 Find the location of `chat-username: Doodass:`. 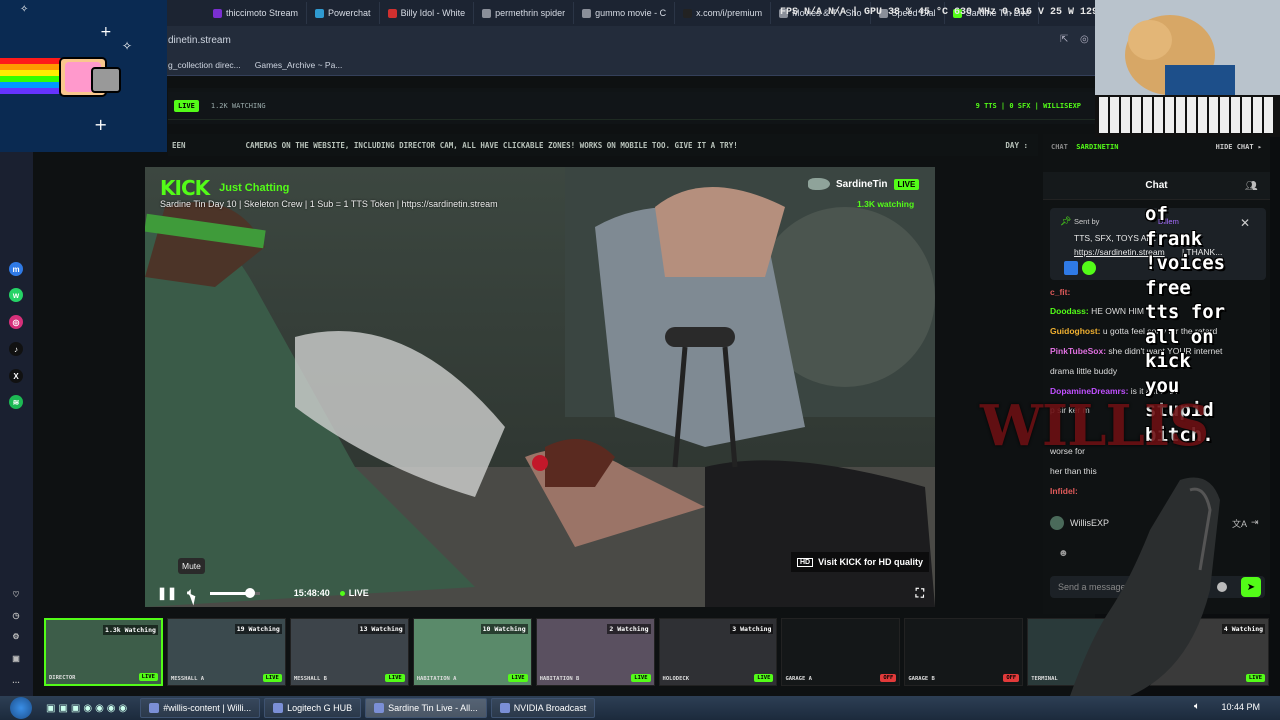

chat-username: Doodass: is located at coordinates (1069, 311).